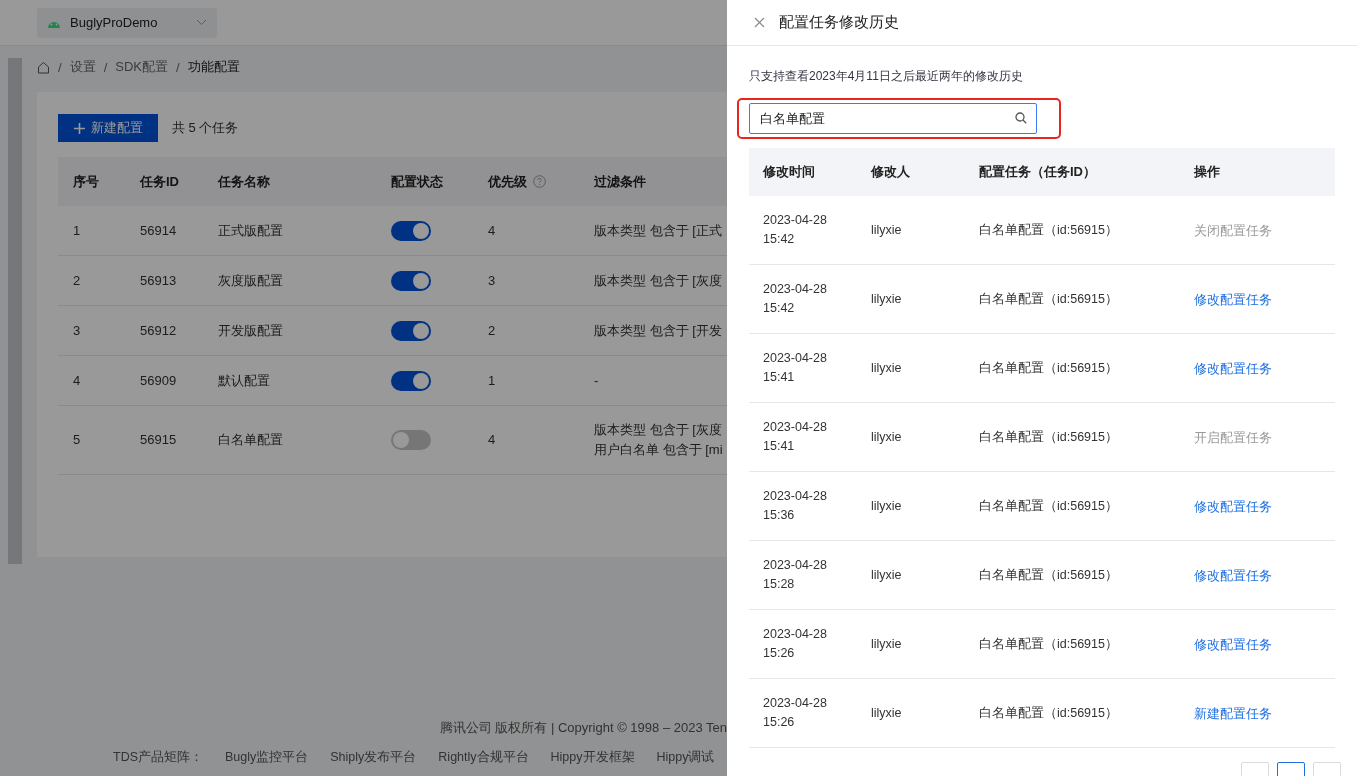 The width and height of the screenshot is (1357, 776). What do you see at coordinates (1233, 713) in the screenshot?
I see `action-link: 新建配置任务` at bounding box center [1233, 713].